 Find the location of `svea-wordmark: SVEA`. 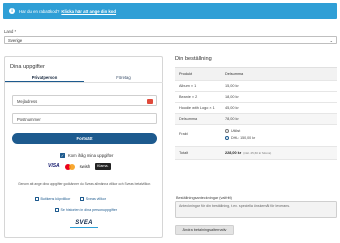

svea-wordmark: SVEA is located at coordinates (84, 223).